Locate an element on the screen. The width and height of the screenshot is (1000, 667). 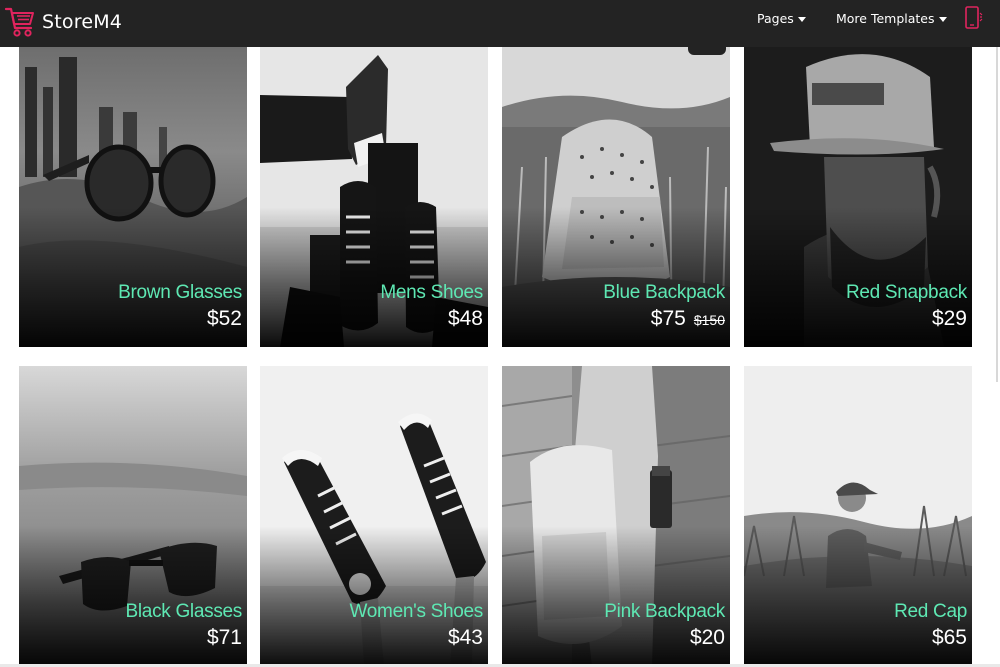
product-name: Red Cap is located at coordinates (930, 611).